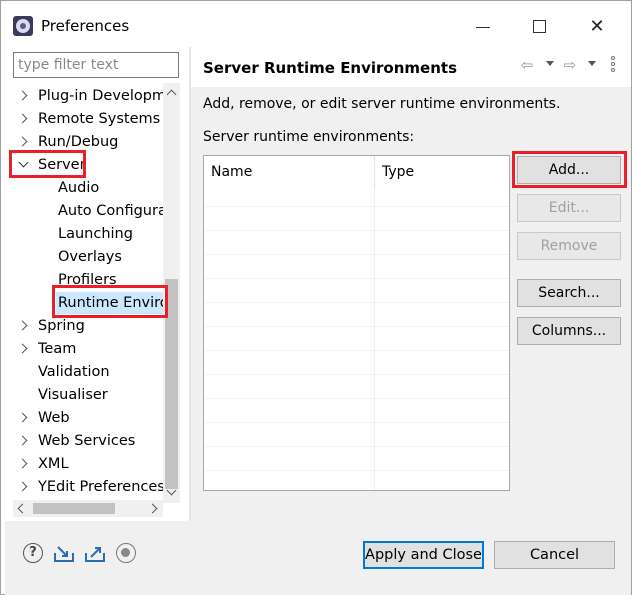 The image size is (632, 595). What do you see at coordinates (93, 326) in the screenshot?
I see `tree-item: Spring` at bounding box center [93, 326].